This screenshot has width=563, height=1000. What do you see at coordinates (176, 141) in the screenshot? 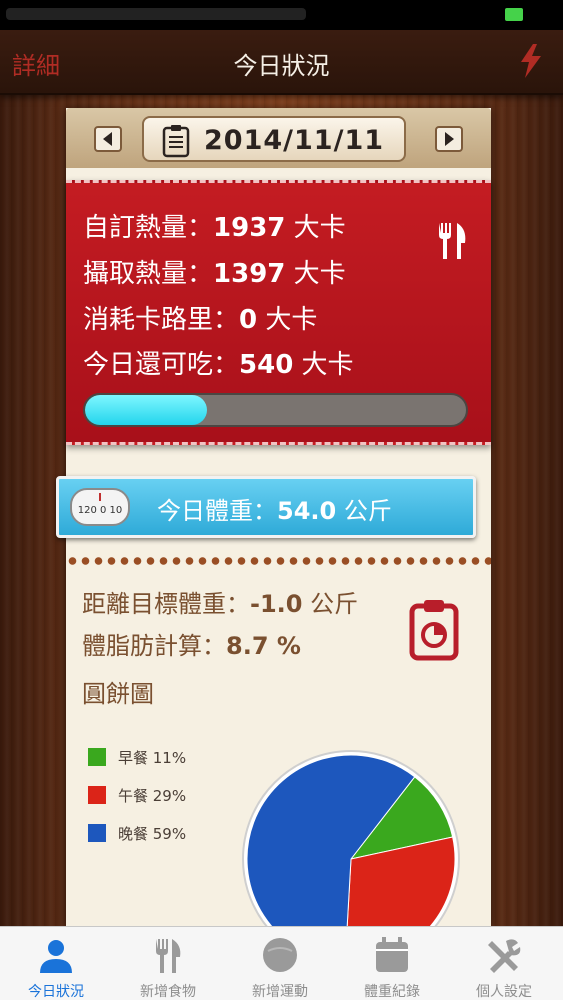
I see `clipboard-icon` at bounding box center [176, 141].